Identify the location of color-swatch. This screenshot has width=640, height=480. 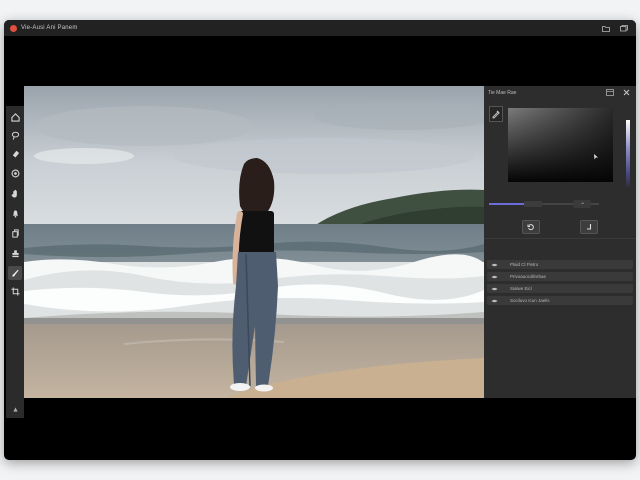
(496, 114).